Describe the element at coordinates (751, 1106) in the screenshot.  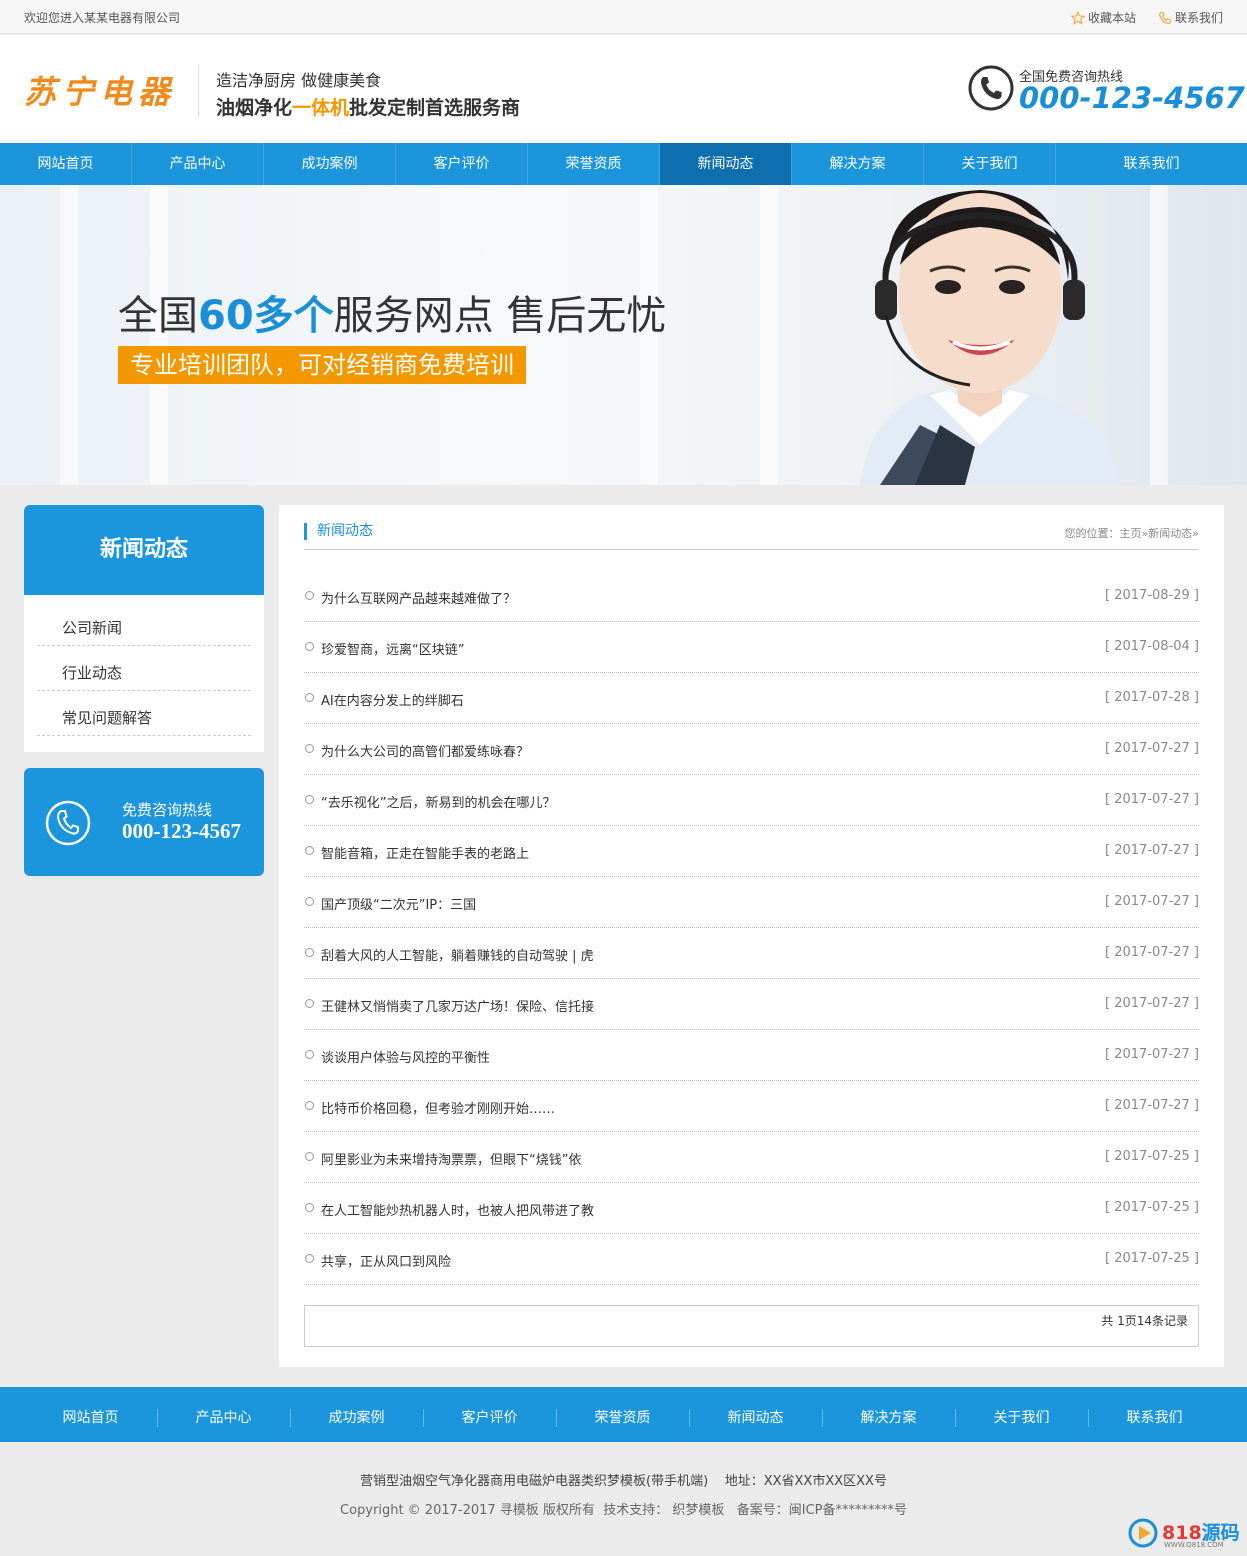
I see `list-item: 比特币价格回稳，但考验才刚刚开始…… [ 2017-07-27 ]` at that location.